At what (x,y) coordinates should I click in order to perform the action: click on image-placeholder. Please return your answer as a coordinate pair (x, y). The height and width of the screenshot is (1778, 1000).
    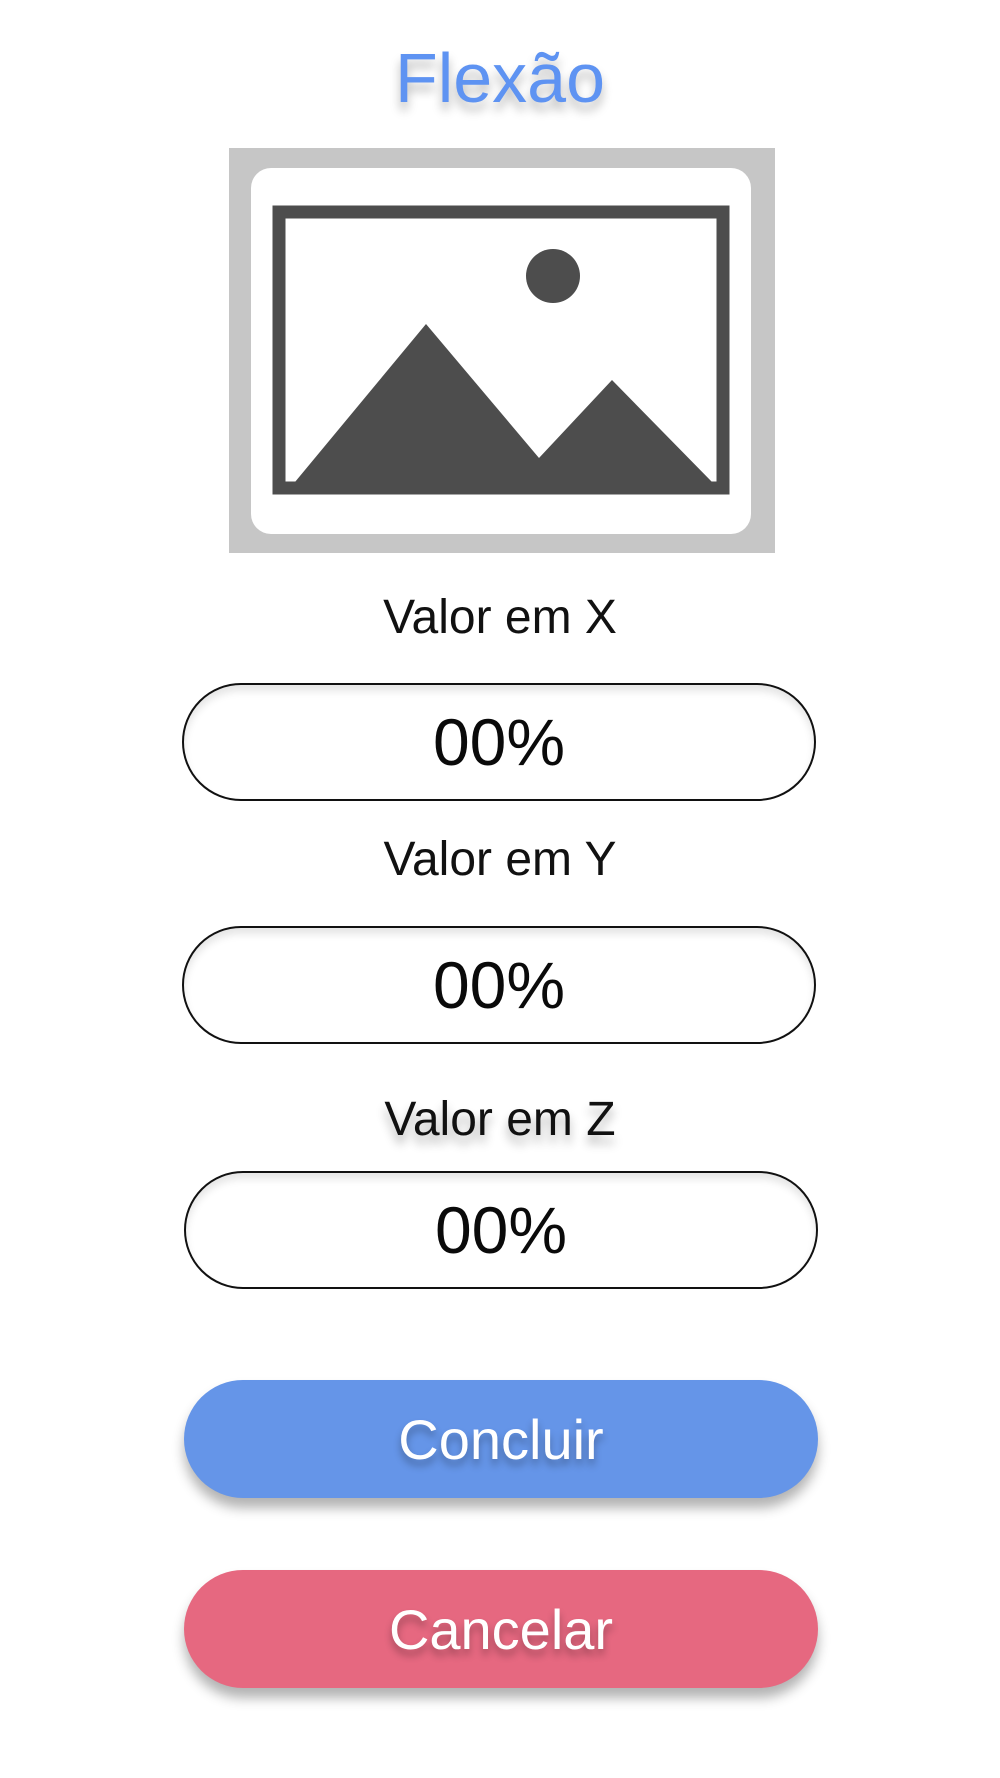
    Looking at the image, I should click on (502, 350).